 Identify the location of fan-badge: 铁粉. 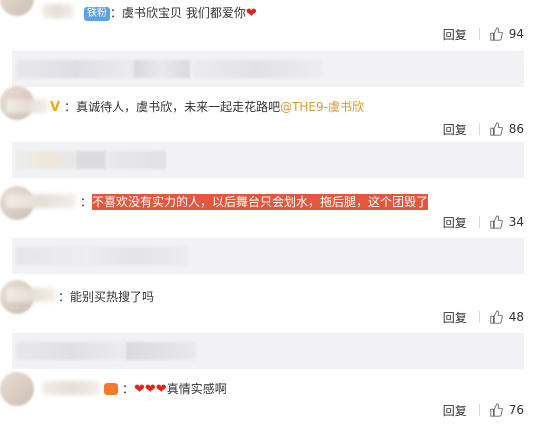
(97, 14).